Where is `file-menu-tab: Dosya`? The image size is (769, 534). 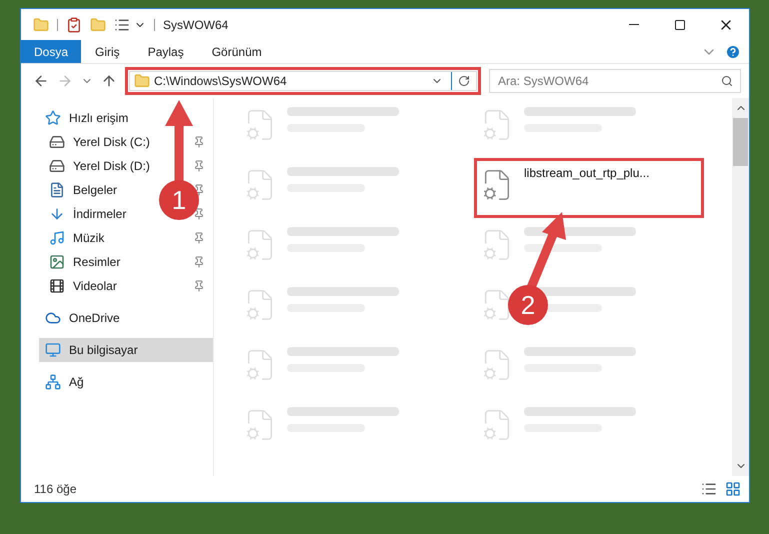 file-menu-tab: Dosya is located at coordinates (51, 51).